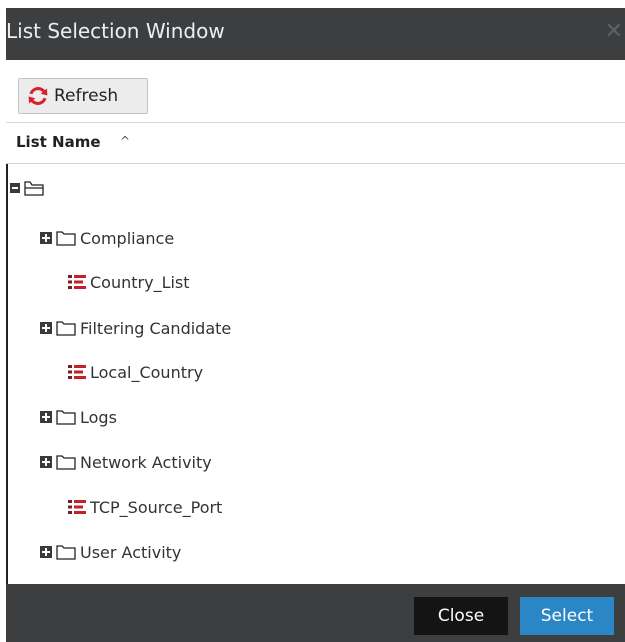 Image resolution: width=625 pixels, height=642 pixels. I want to click on tree-item-compliance: Compliance, so click(107, 238).